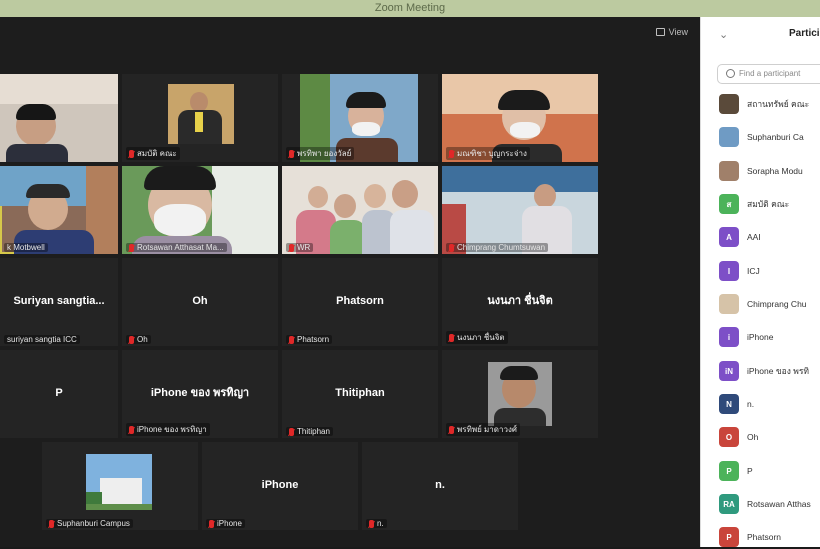  I want to click on yellow-tie, so click(199, 122).